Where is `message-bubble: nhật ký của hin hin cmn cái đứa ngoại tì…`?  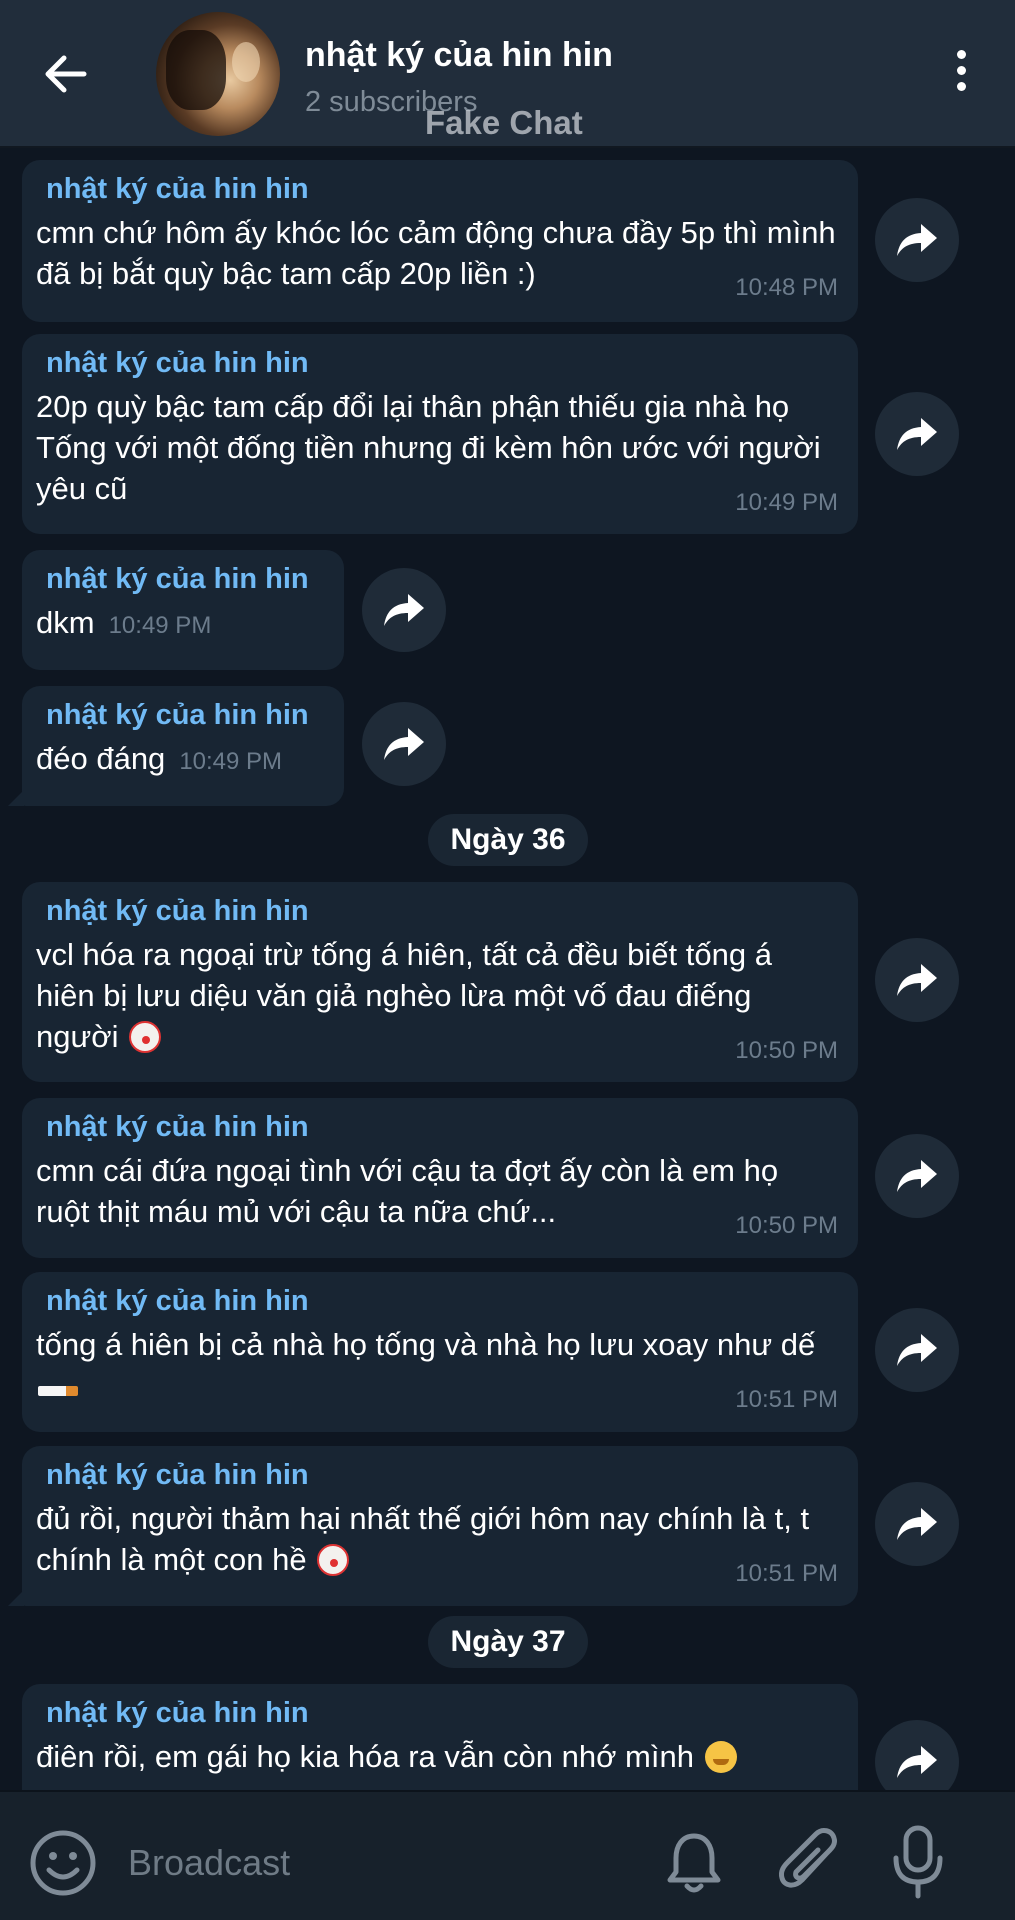 message-bubble: nhật ký của hin hin cmn cái đứa ngoại tì… is located at coordinates (440, 1178).